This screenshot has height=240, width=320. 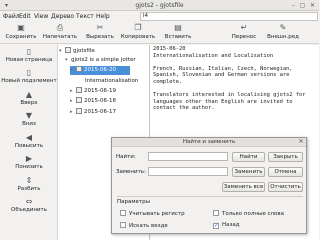 I want to click on tree-node-label: 2015-06-18, so click(x=100, y=101).